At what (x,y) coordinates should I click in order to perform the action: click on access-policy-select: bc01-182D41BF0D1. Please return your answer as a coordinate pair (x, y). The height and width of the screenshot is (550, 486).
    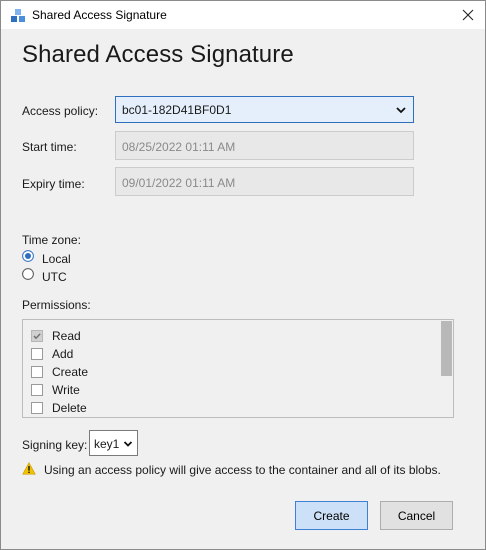
    Looking at the image, I should click on (264, 109).